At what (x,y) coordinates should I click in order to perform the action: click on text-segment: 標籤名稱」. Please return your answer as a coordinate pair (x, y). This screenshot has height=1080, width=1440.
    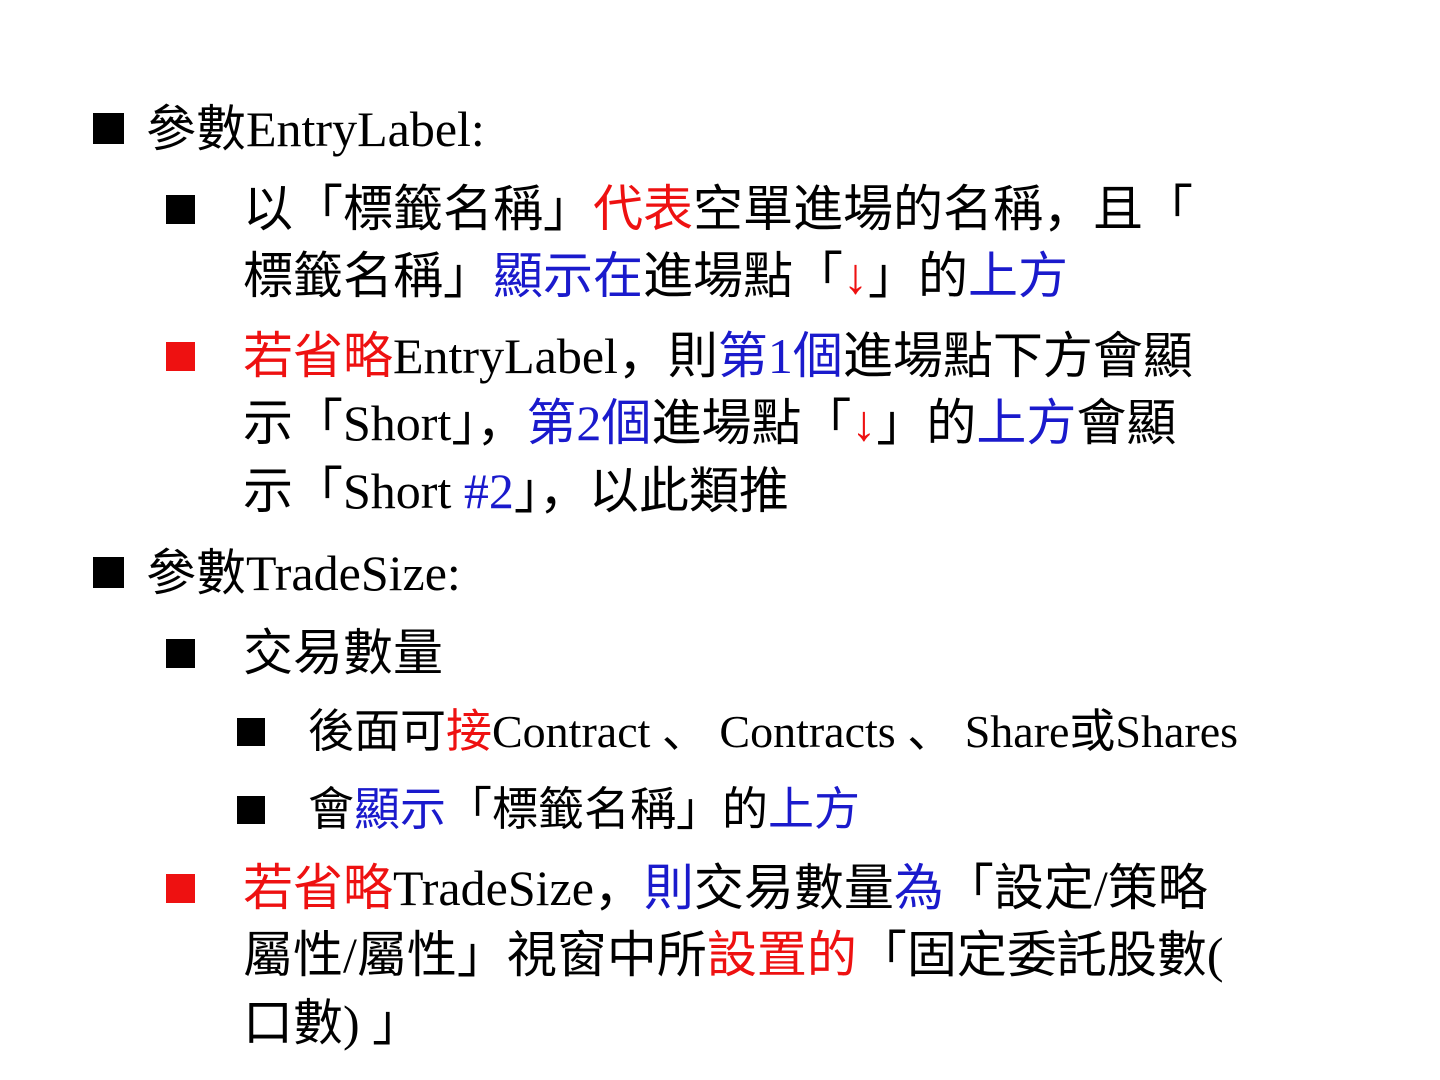
    Looking at the image, I should click on (368, 276).